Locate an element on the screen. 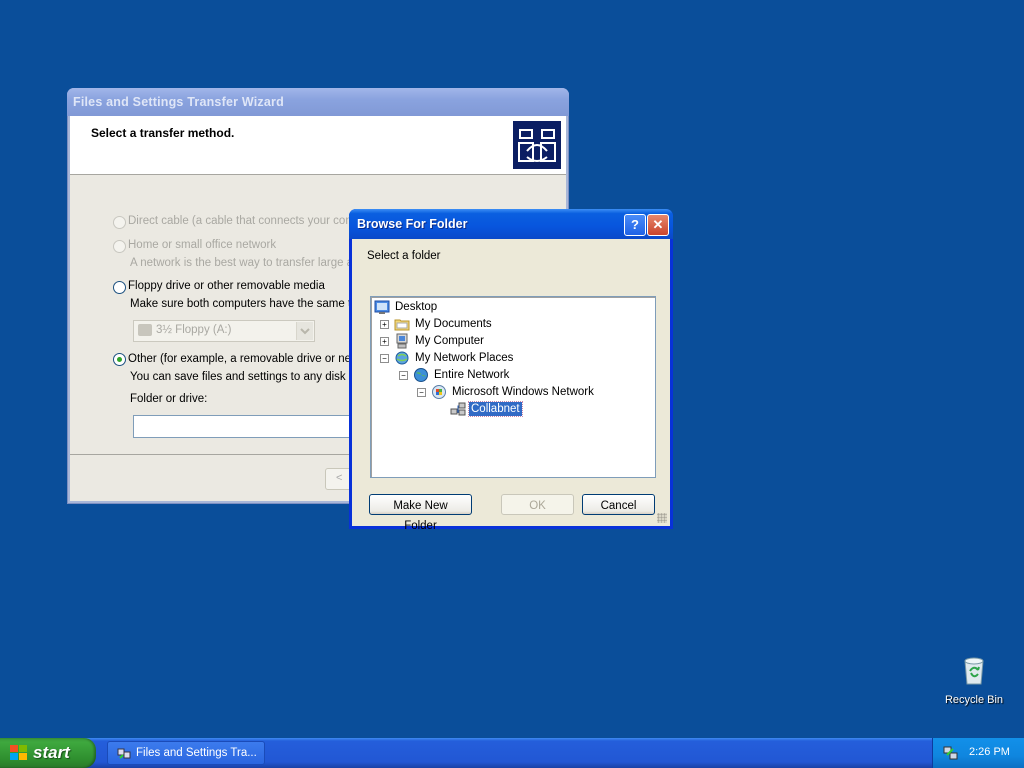 The height and width of the screenshot is (768, 1024). radio-home-network is located at coordinates (119, 246).